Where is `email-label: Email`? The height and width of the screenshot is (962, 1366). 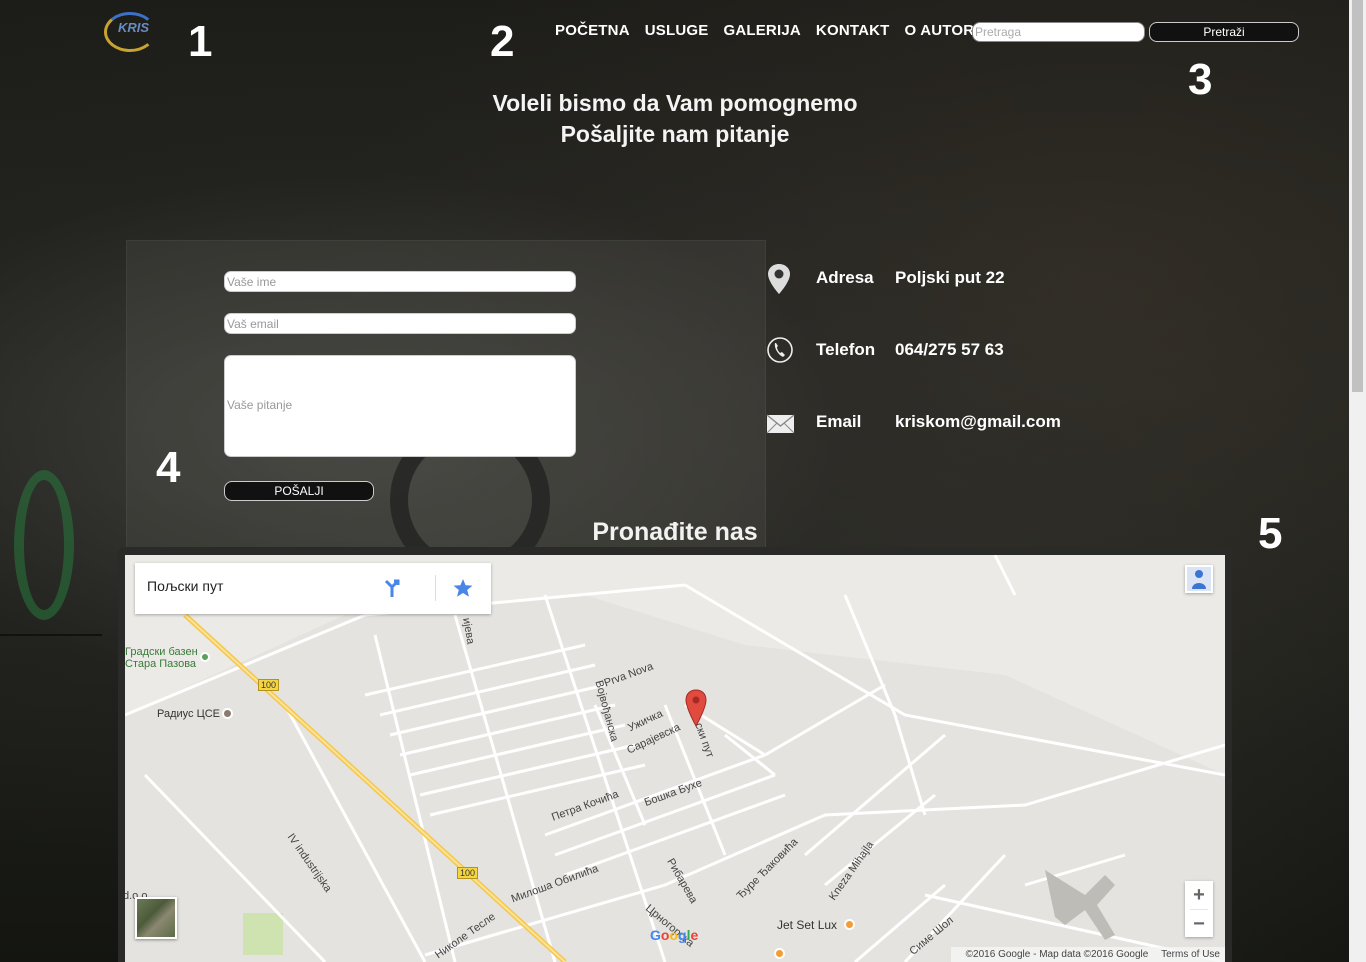
email-label: Email is located at coordinates (839, 421).